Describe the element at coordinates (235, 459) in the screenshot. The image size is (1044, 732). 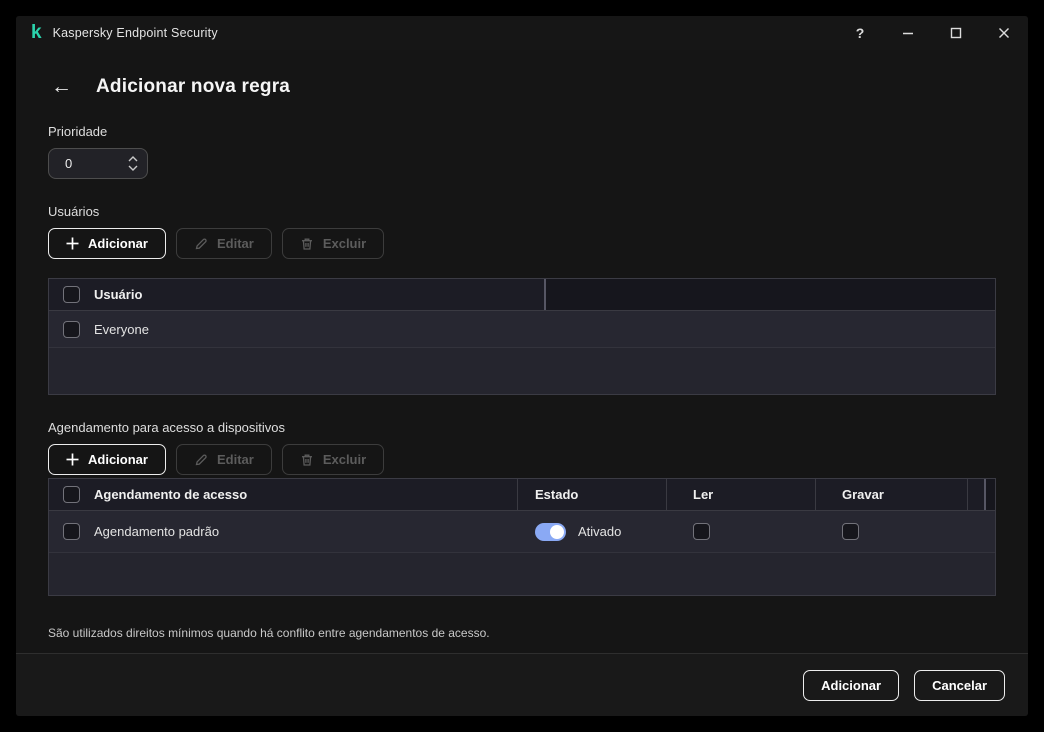
I see `schedule-edit-label: Editar` at that location.